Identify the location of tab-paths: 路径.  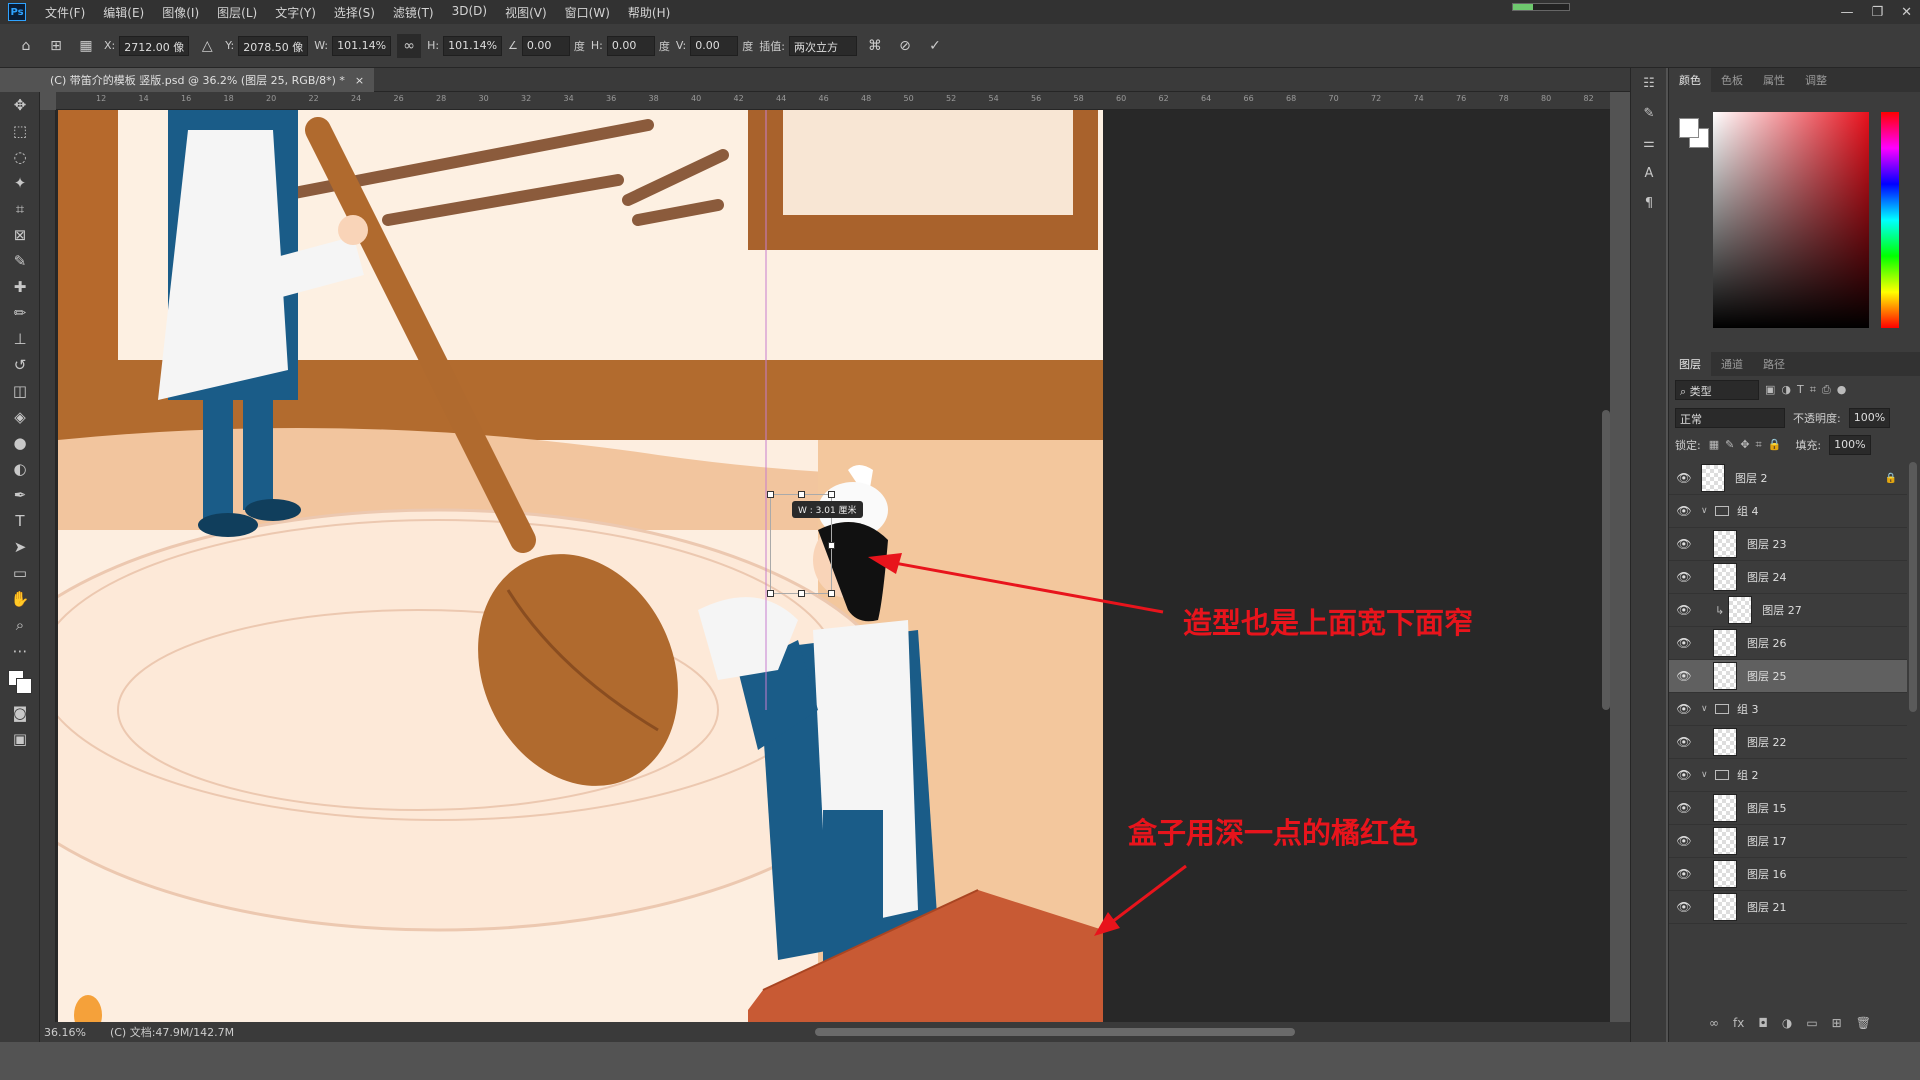
(1774, 364).